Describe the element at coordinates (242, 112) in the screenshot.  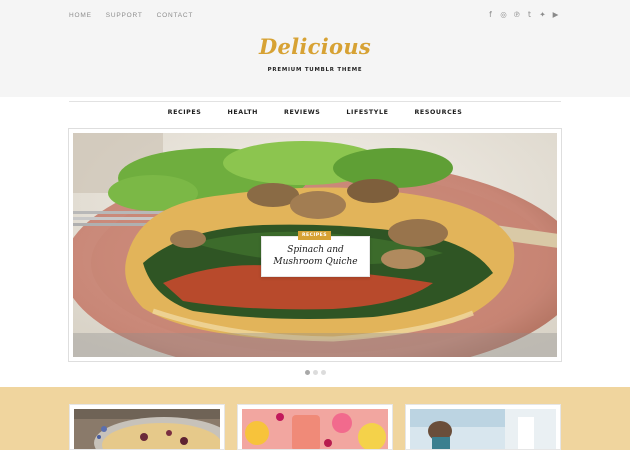
I see `nav-item-health: HEALTH` at that location.